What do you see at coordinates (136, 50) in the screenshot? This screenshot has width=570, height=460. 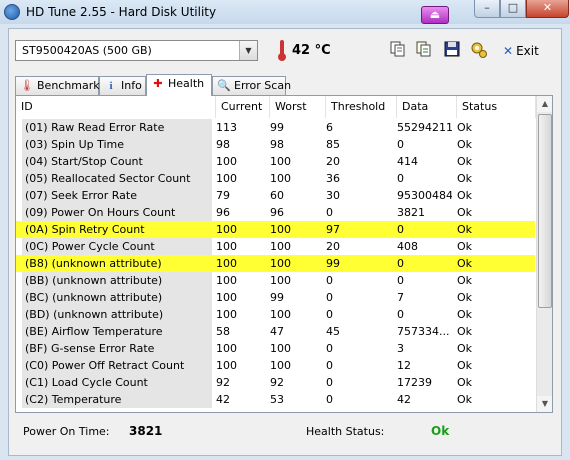 I see `drive-select: ST9500420AS (500 GB) ▼` at bounding box center [136, 50].